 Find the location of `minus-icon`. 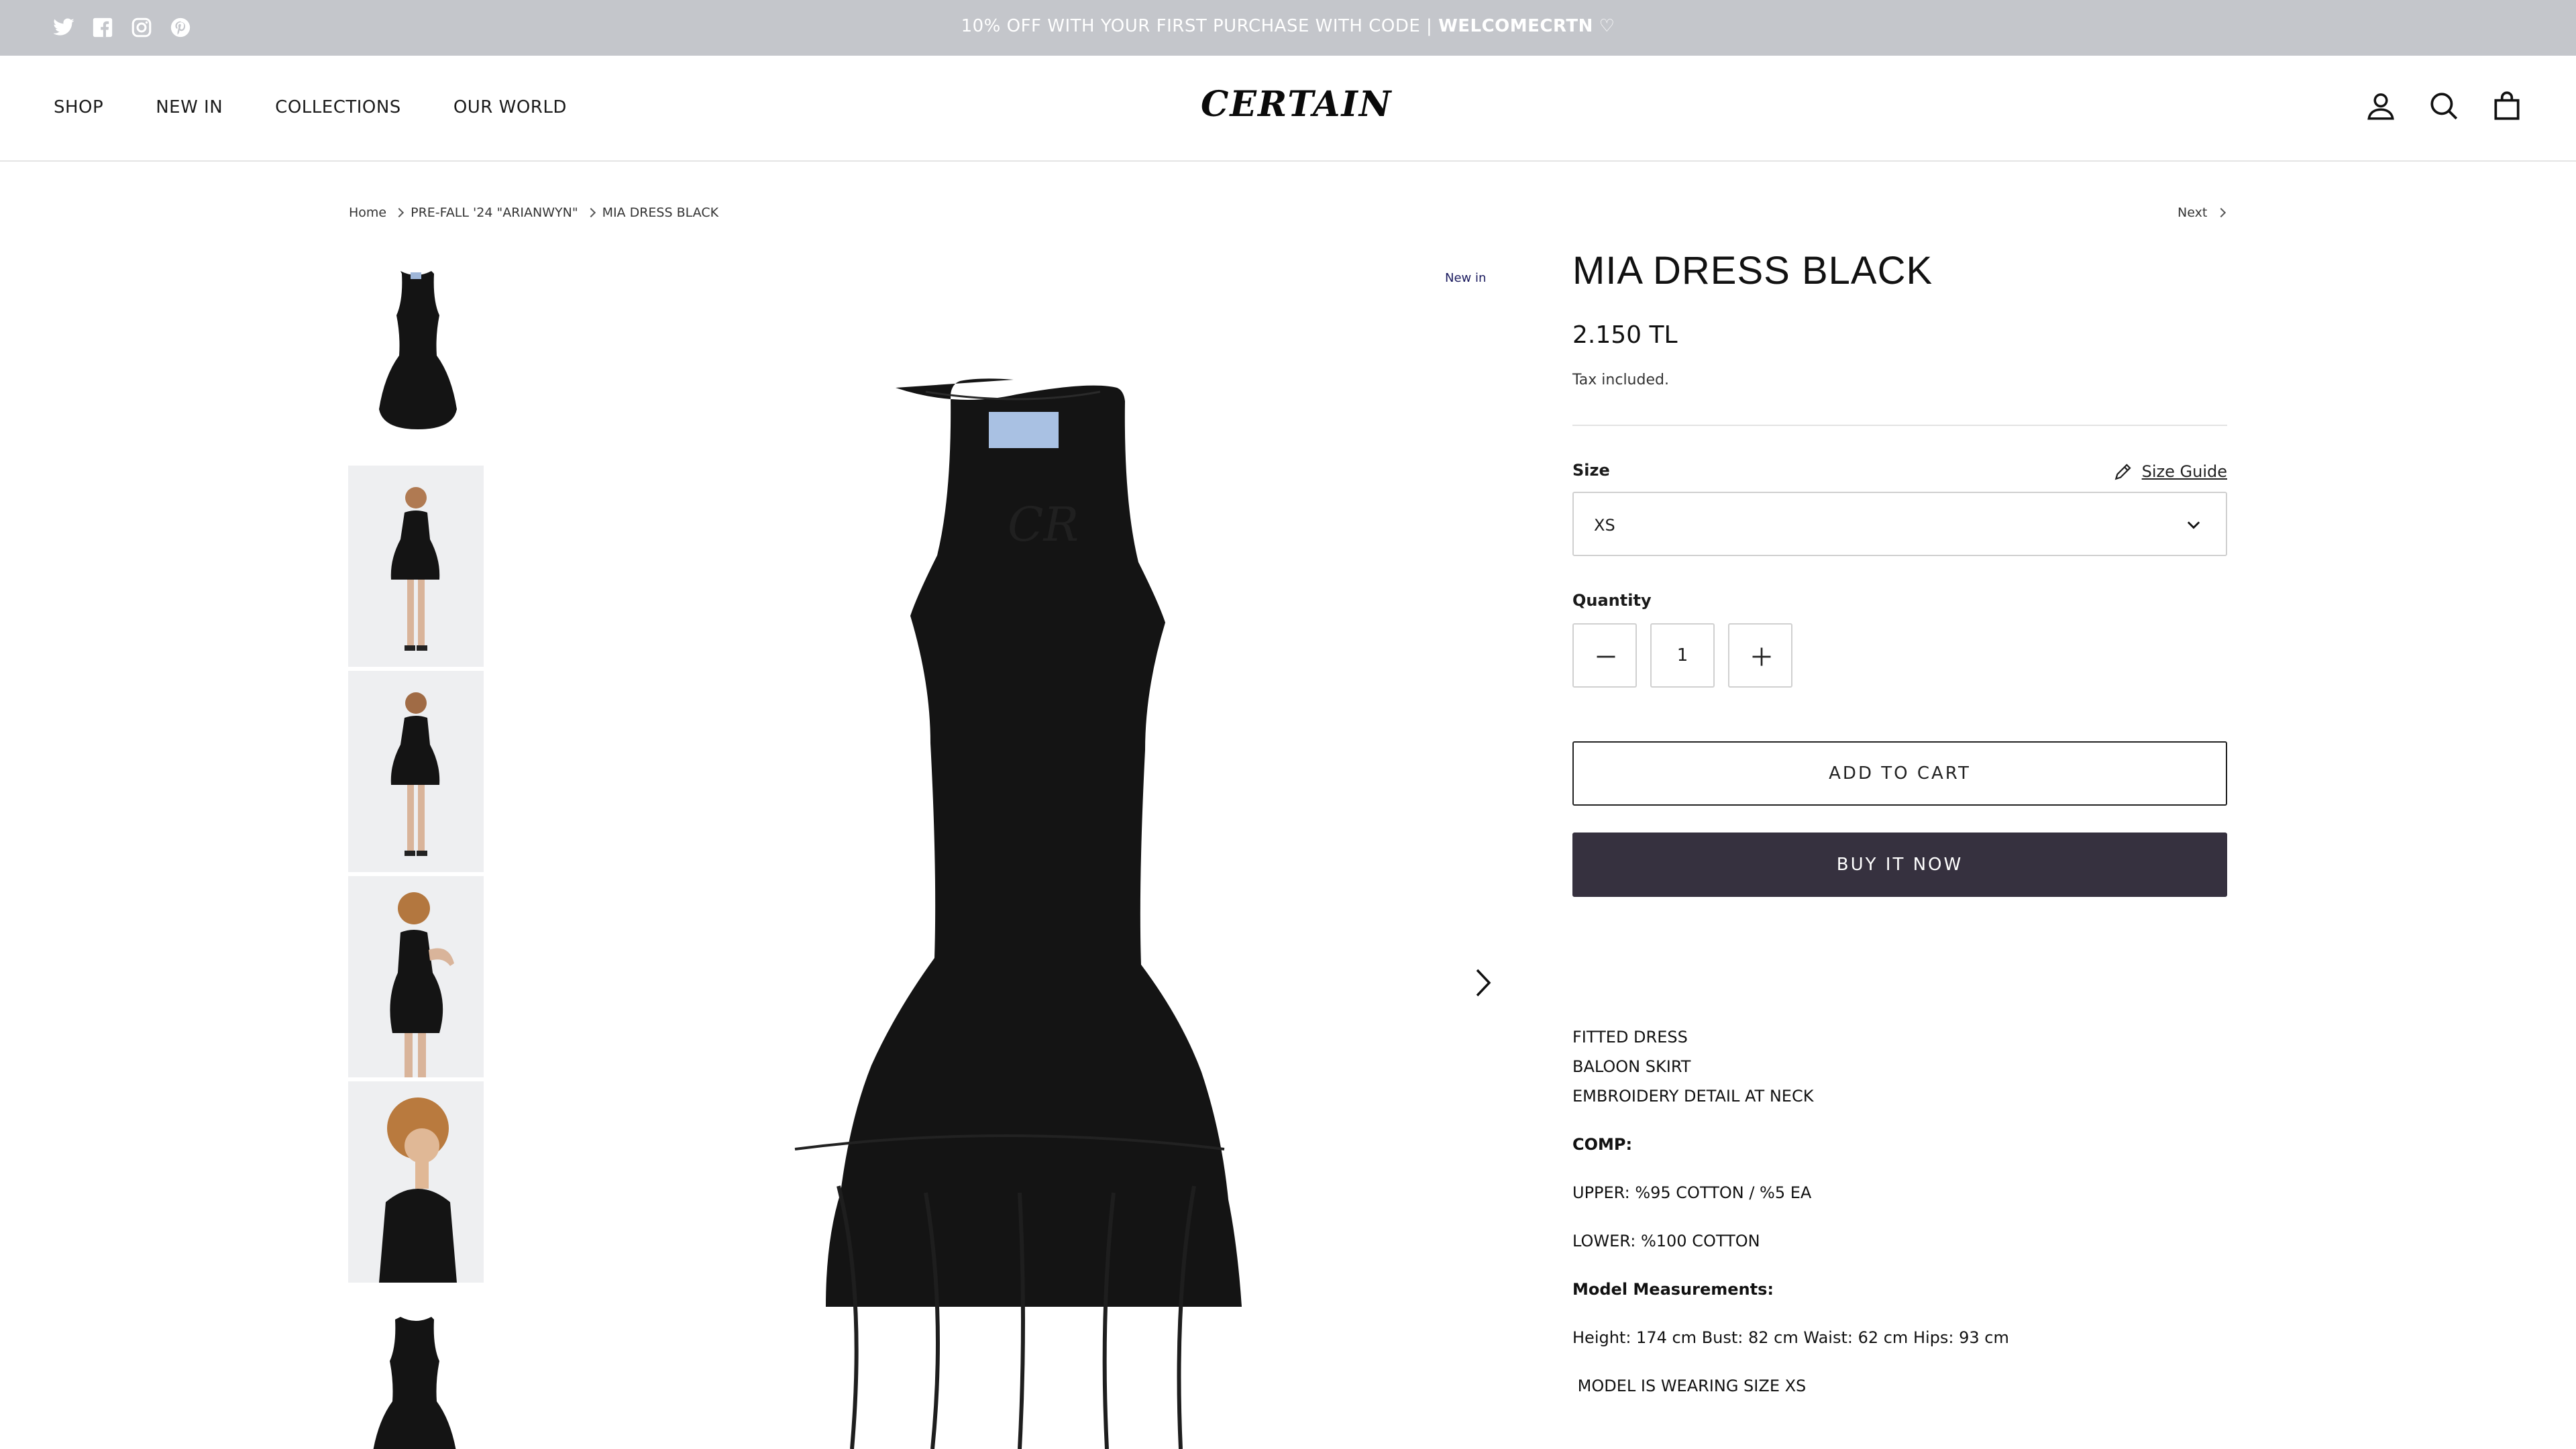

minus-icon is located at coordinates (1606, 656).